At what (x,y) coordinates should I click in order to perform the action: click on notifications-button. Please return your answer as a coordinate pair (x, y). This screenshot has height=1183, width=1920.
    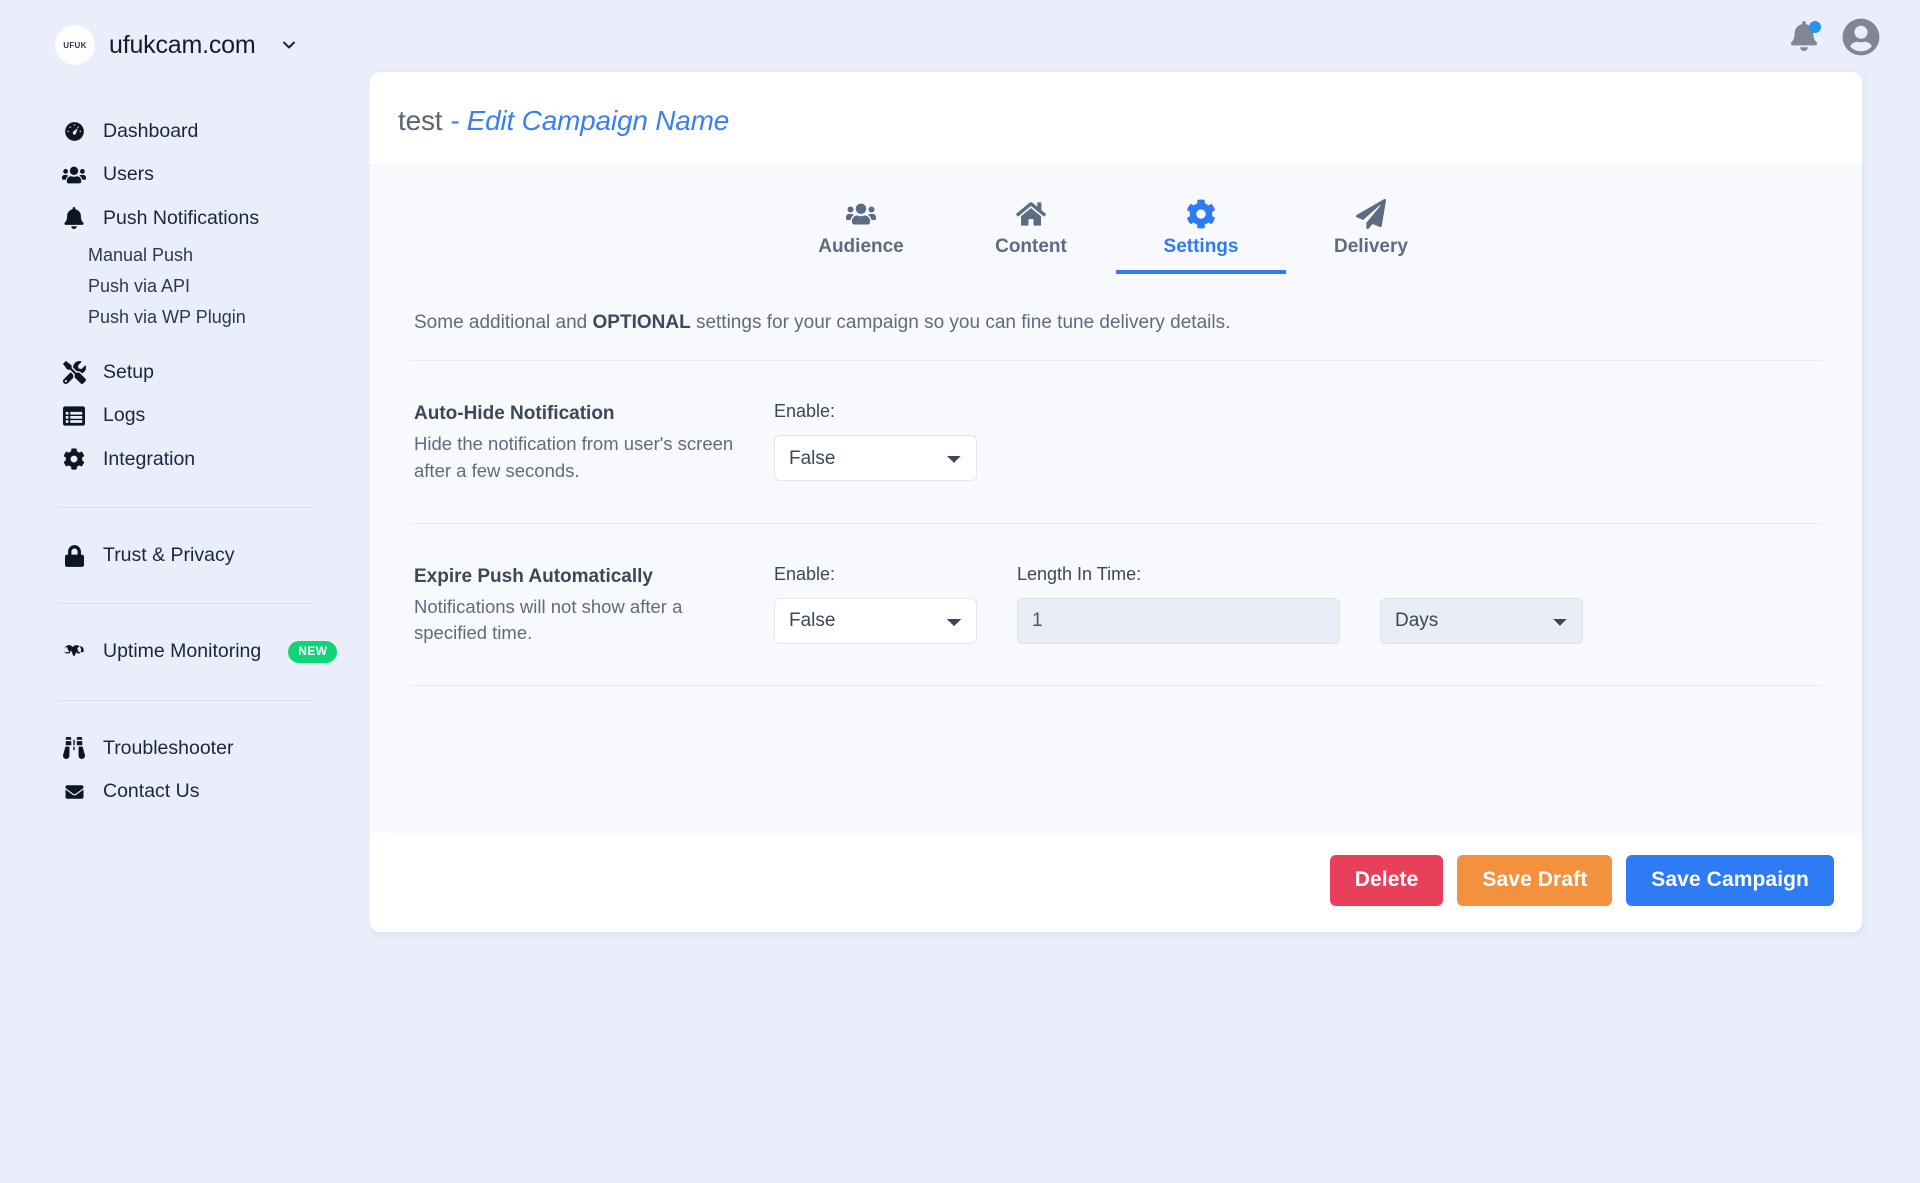
    Looking at the image, I should click on (1805, 37).